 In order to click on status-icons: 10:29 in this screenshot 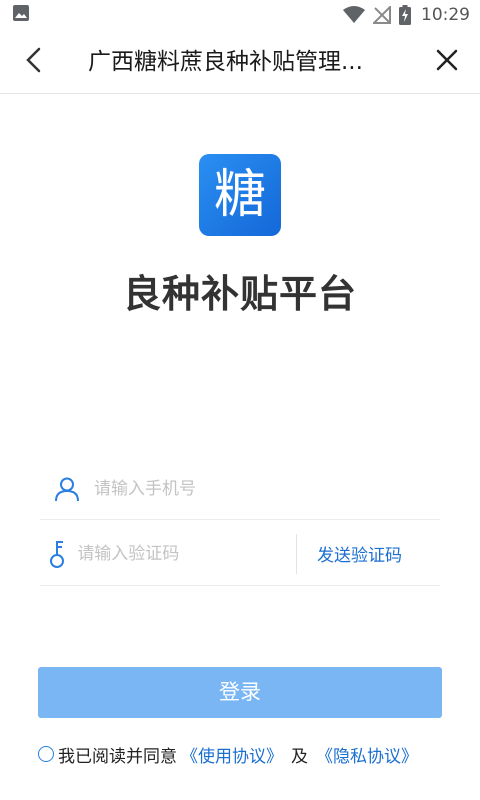, I will do `click(406, 15)`.